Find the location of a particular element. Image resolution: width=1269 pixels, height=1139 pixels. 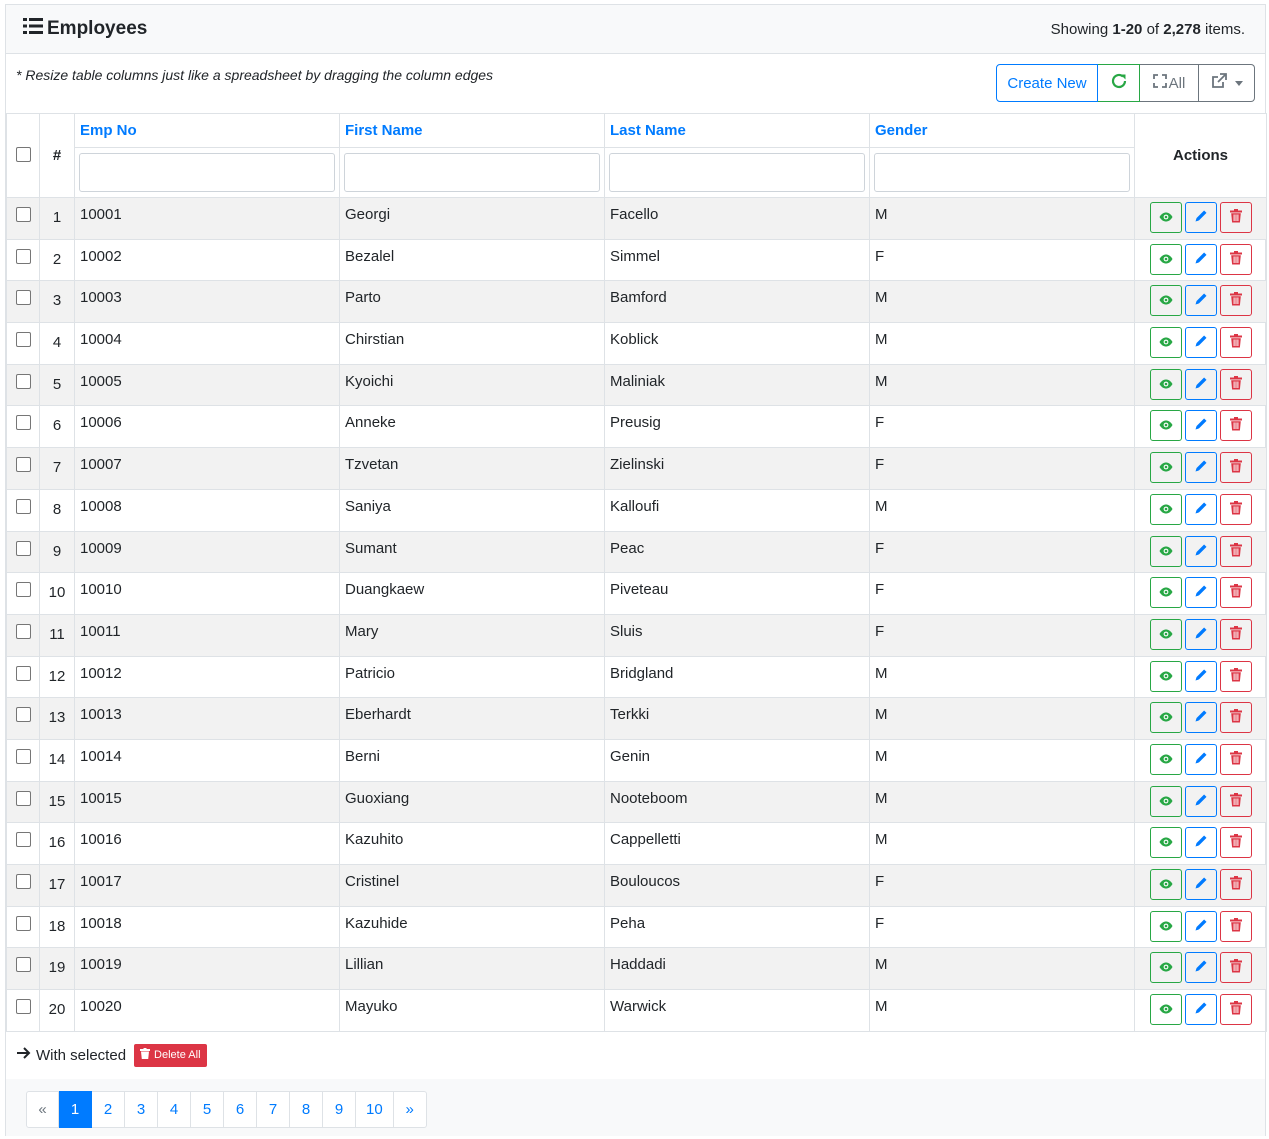

filter-input-gender is located at coordinates (1002, 172).